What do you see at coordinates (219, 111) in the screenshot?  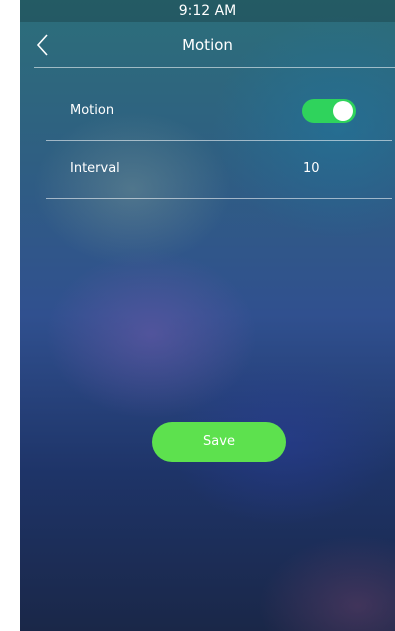 I see `motion-row: Motion` at bounding box center [219, 111].